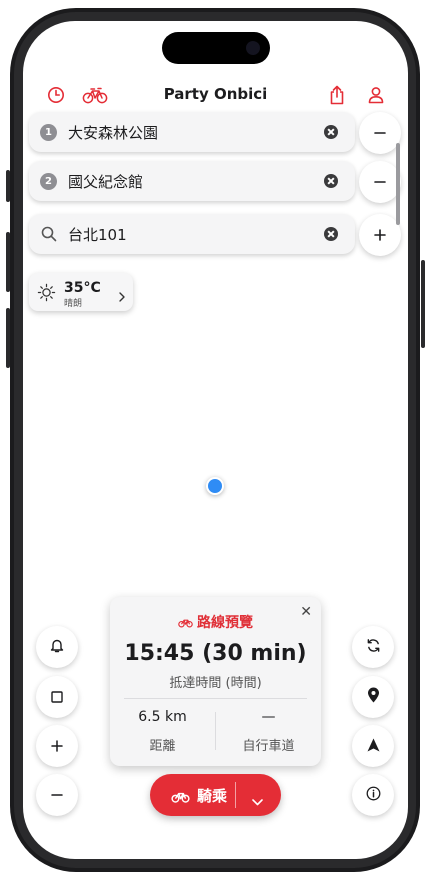 The width and height of the screenshot is (431, 880). I want to click on sun-icon, so click(46, 294).